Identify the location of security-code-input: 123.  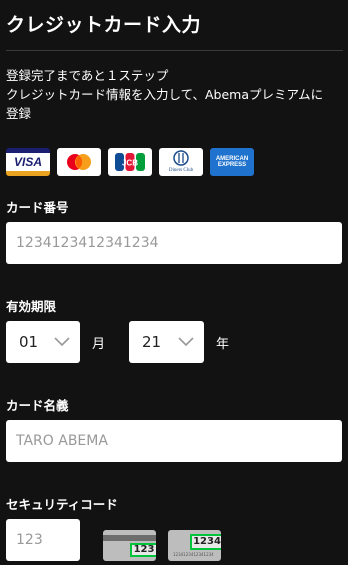
(43, 540).